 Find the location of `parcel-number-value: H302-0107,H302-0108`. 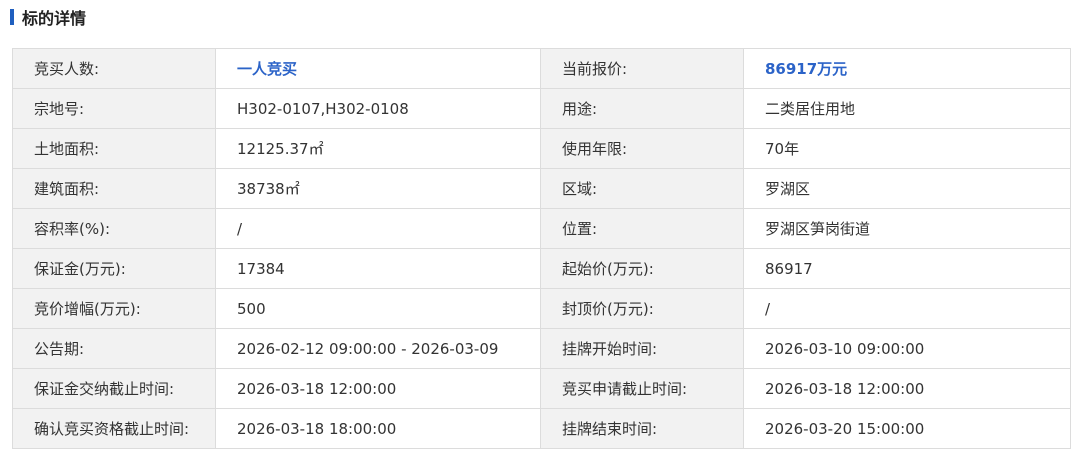

parcel-number-value: H302-0107,H302-0108 is located at coordinates (378, 108).